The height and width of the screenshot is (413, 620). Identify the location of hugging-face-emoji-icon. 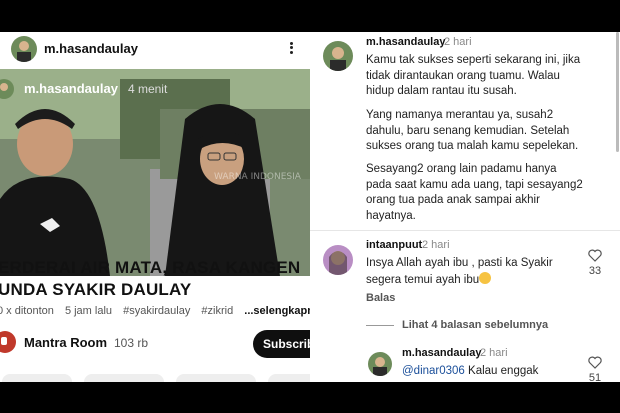
(485, 277).